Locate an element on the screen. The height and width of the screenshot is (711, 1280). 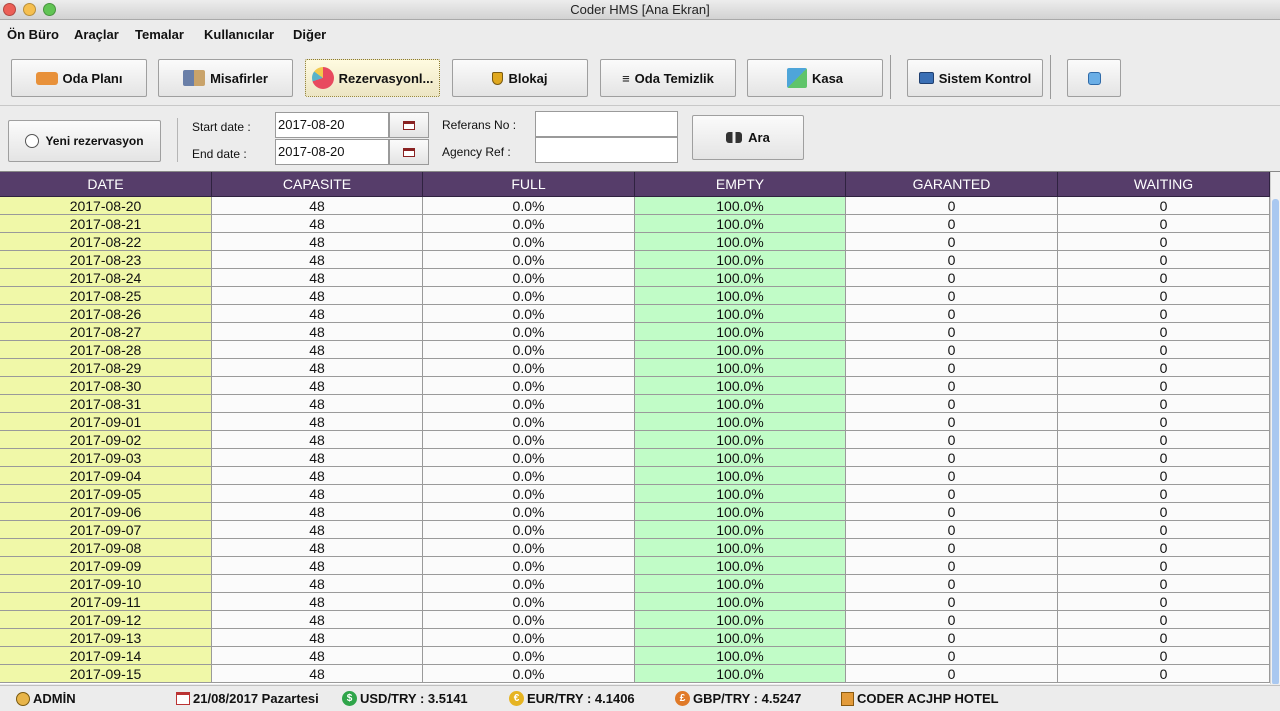
cell-date: 2017-08-27 is located at coordinates (106, 332).